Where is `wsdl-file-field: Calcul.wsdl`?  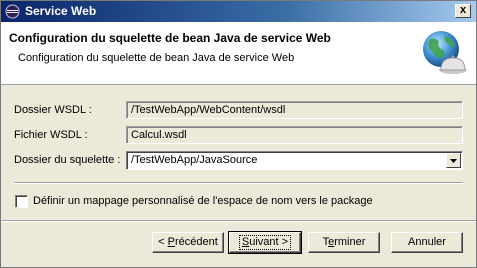 wsdl-file-field: Calcul.wsdl is located at coordinates (294, 135).